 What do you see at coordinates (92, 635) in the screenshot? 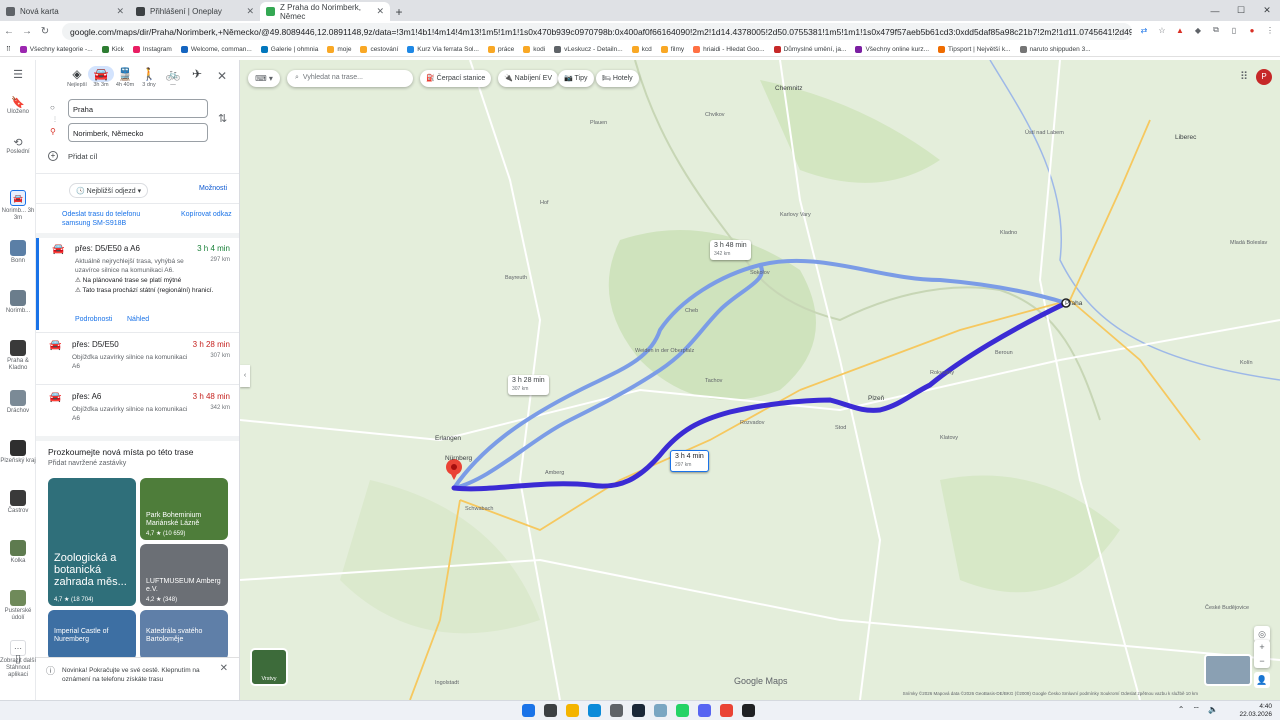
I see `place-card-castle: Imperial Castle of Nuremberg` at bounding box center [92, 635].